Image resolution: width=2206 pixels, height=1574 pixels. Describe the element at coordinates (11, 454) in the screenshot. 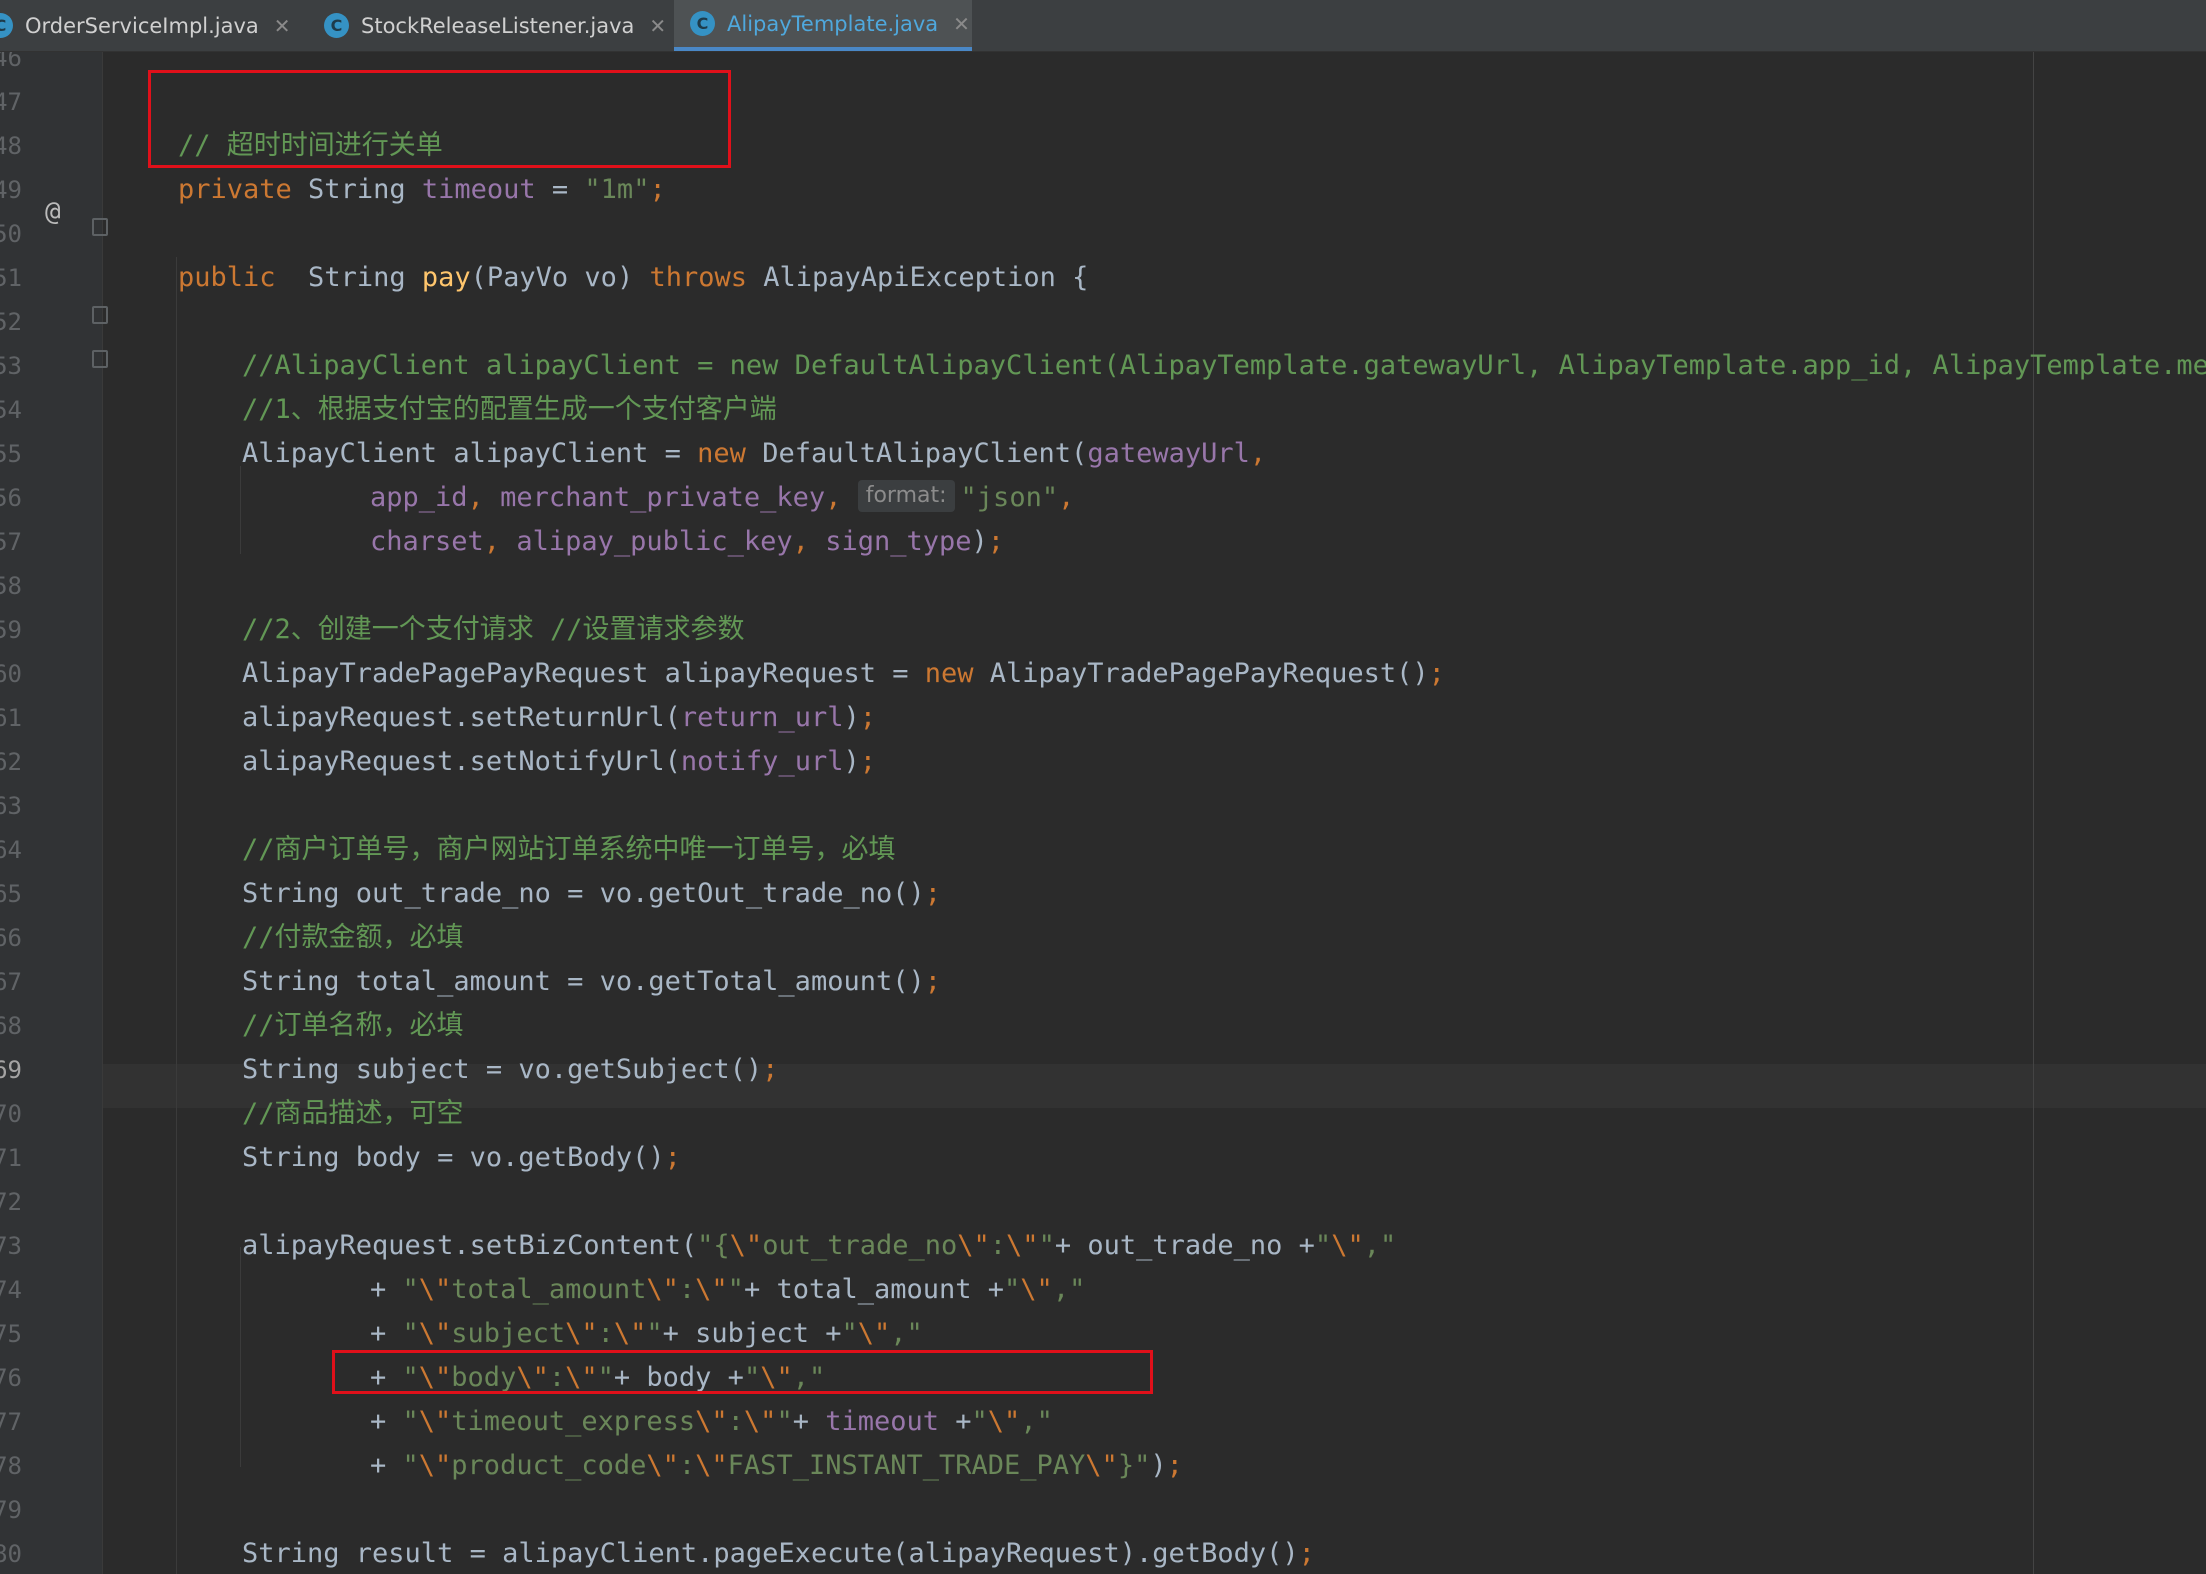

I see `line-number: 55` at that location.